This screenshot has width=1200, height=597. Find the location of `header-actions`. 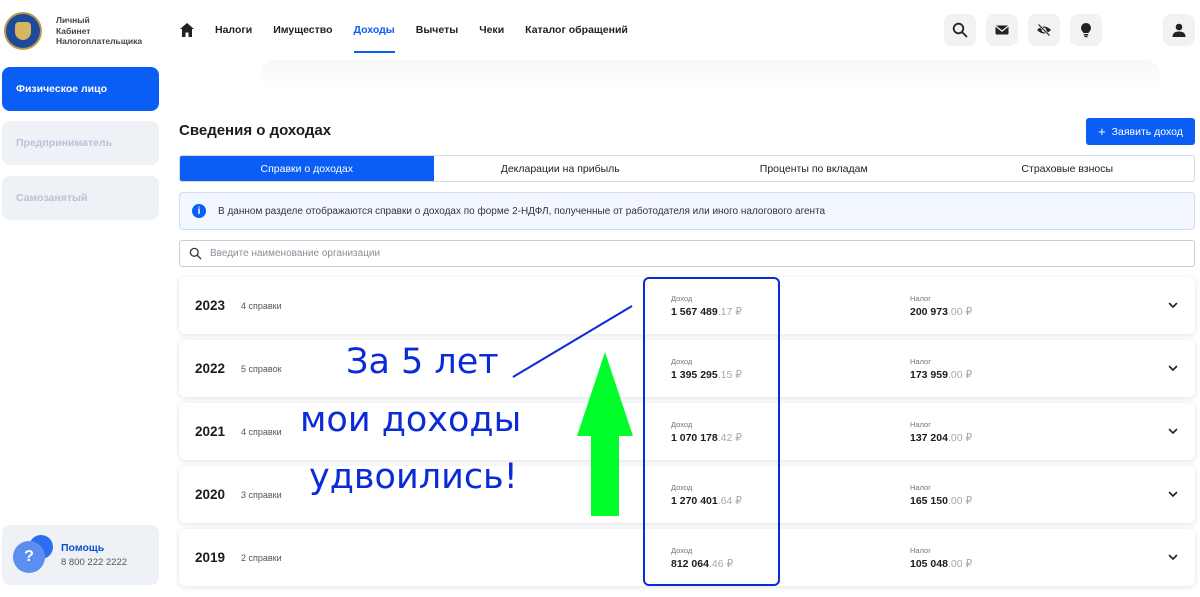

header-actions is located at coordinates (1028, 30).